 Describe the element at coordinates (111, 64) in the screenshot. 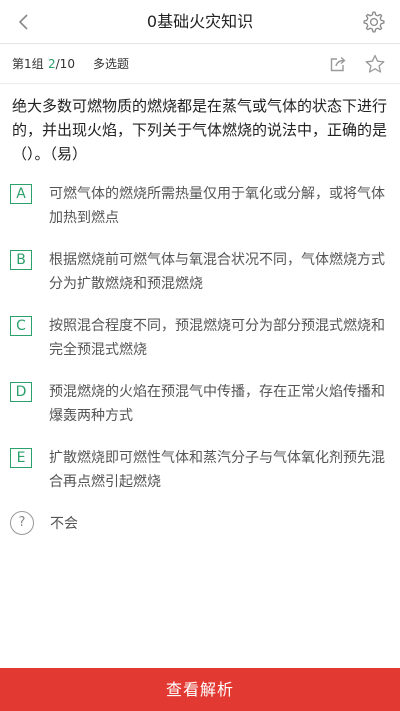

I see `question-type-label: 多选题` at that location.